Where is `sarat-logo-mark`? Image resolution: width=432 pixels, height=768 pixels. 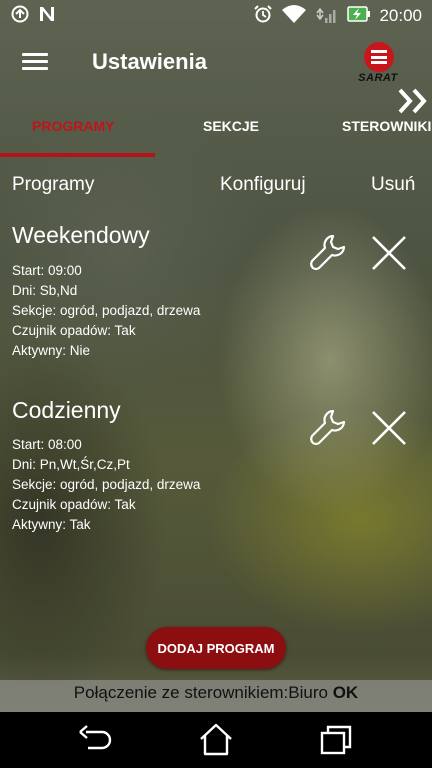
sarat-logo-mark is located at coordinates (379, 57).